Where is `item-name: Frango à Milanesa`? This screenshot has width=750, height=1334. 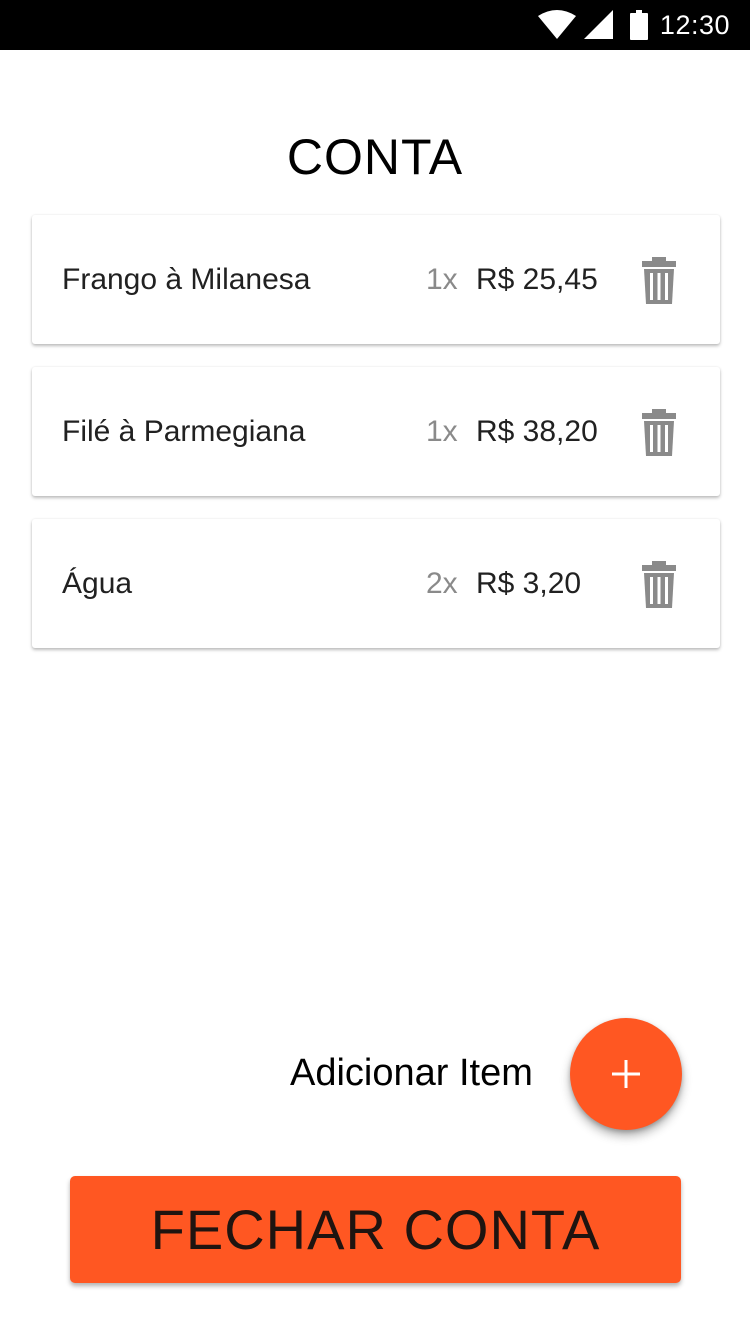
item-name: Frango à Milanesa is located at coordinates (186, 279).